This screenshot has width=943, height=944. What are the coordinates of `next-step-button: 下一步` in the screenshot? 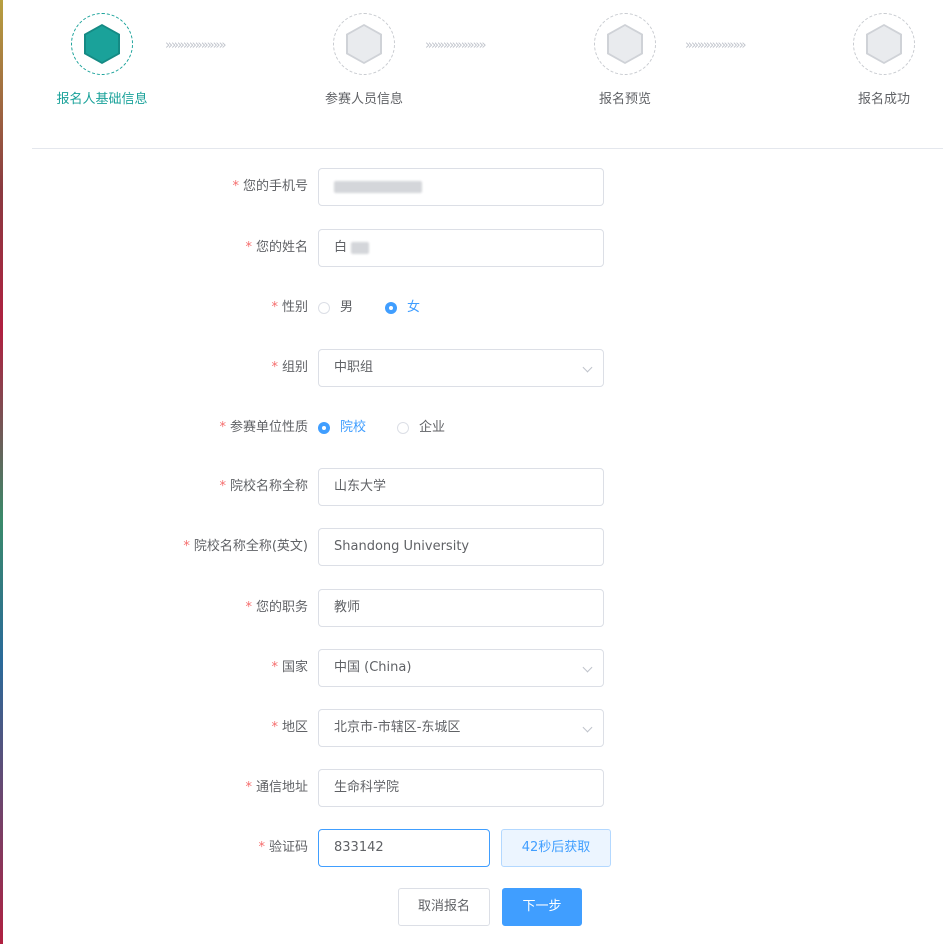 It's located at (542, 907).